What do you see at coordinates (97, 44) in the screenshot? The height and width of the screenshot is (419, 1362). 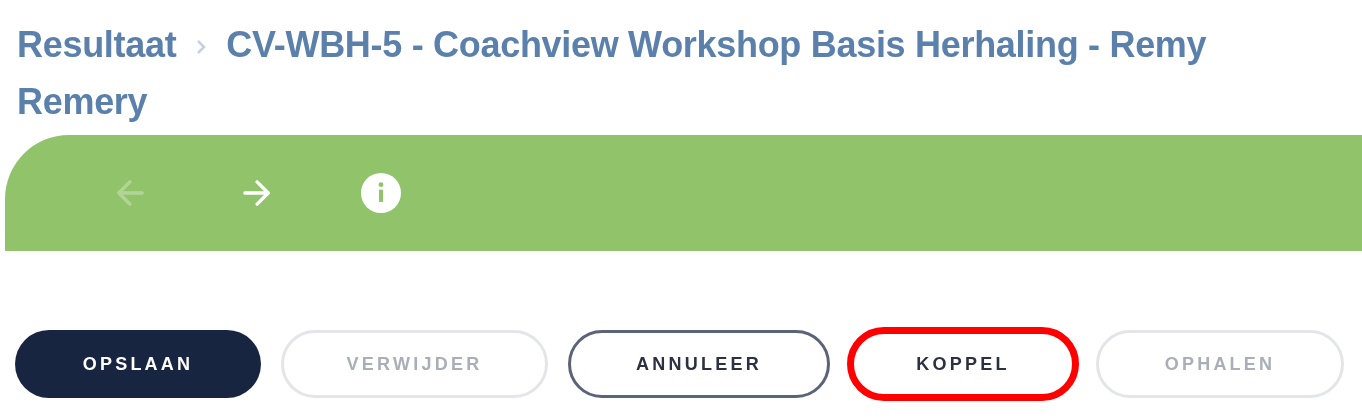 I see `breadcrumb-link: Resultaat` at bounding box center [97, 44].